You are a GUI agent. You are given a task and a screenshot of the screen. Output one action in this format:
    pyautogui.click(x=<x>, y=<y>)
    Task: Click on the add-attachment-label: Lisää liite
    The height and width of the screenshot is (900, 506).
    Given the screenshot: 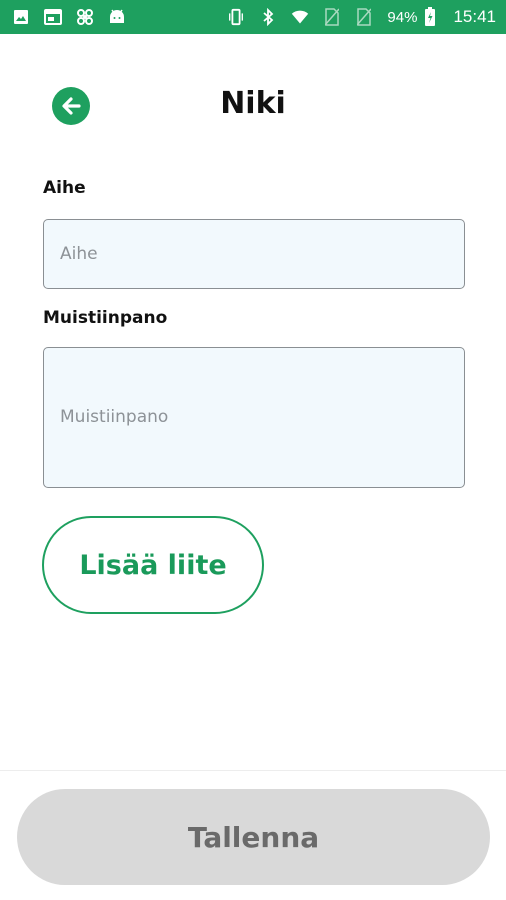 What is the action you would take?
    pyautogui.click(x=153, y=565)
    